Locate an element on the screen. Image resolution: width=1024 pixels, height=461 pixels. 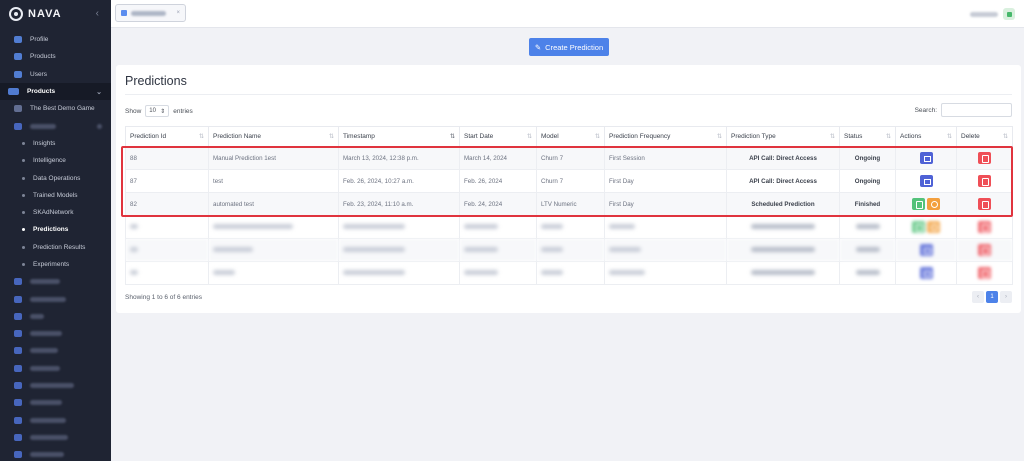
column-header-prediction-name: Prediction Name ⇅ is located at coordinates (273, 136).